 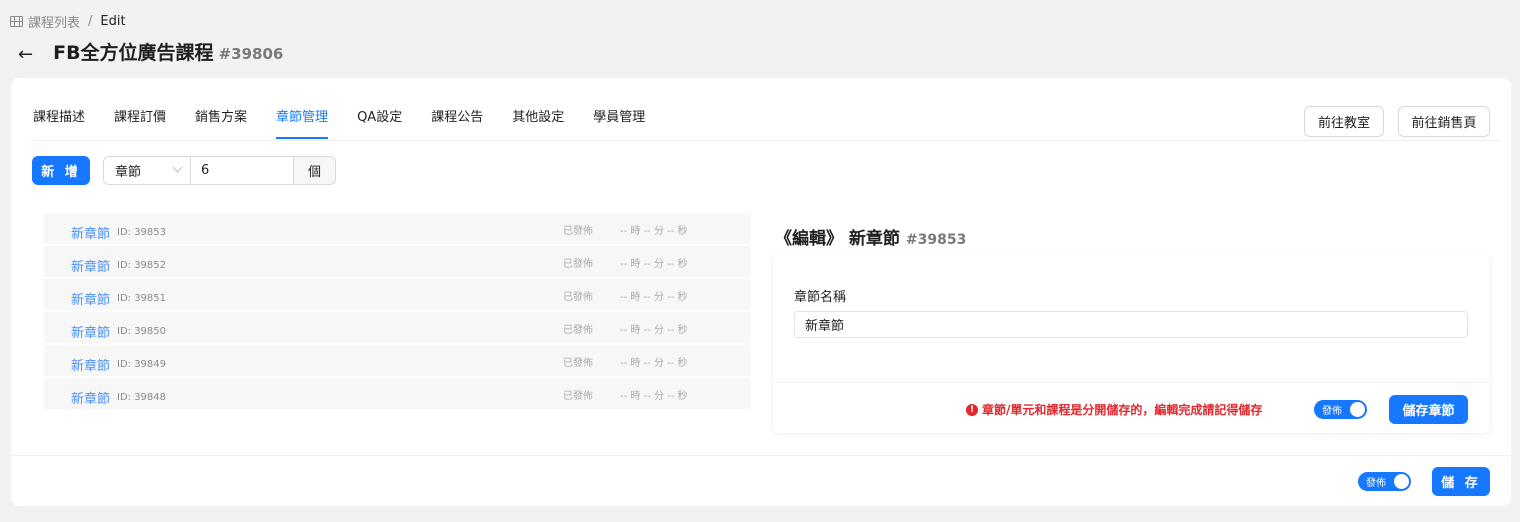 What do you see at coordinates (1461, 481) in the screenshot?
I see `save-button: 儲 存` at bounding box center [1461, 481].